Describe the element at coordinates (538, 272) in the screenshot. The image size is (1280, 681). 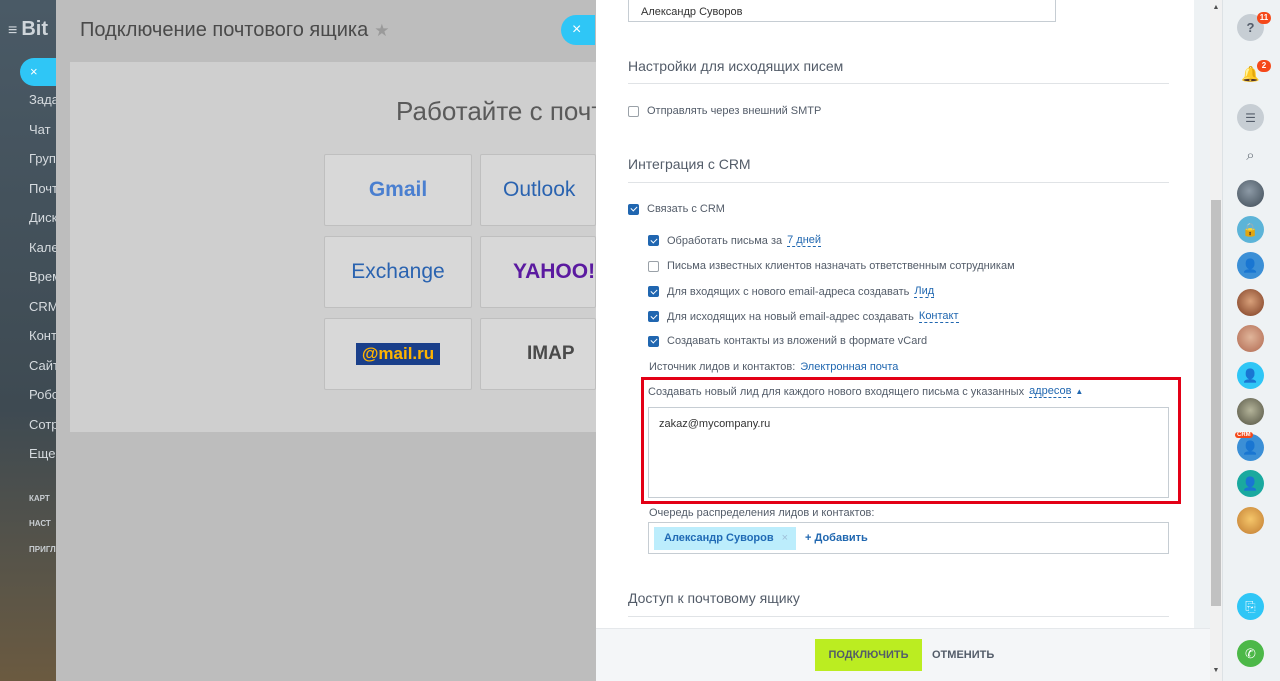
I see `provider-yahoo: YAHOO!` at that location.